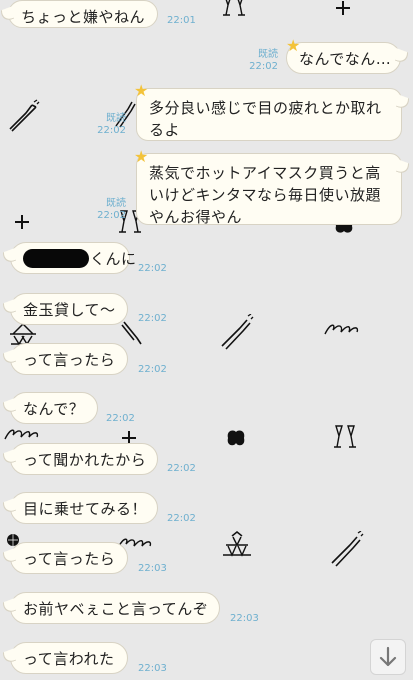 The height and width of the screenshot is (680, 413). I want to click on message-bubble: って言われた, so click(69, 658).